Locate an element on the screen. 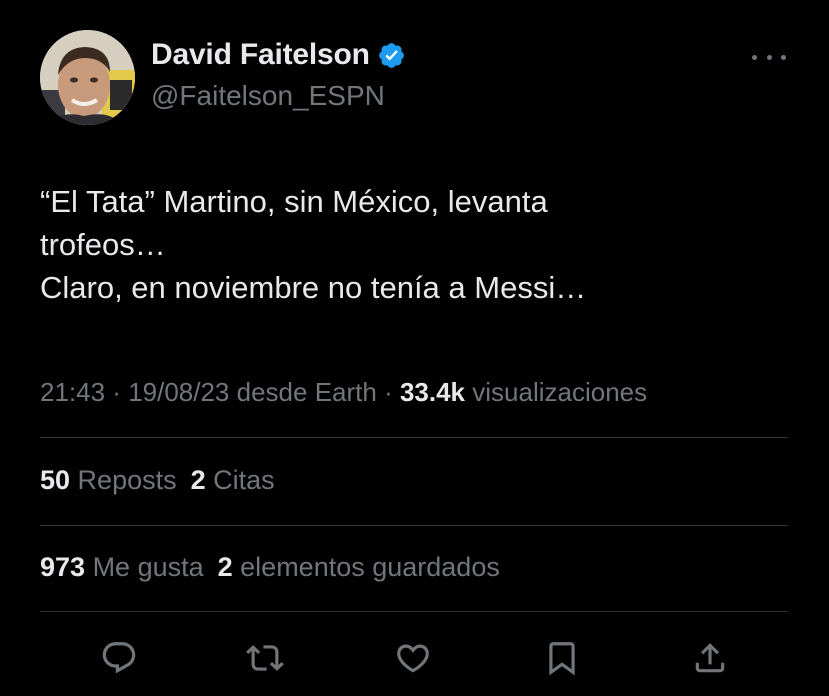  reply-icon is located at coordinates (119, 658).